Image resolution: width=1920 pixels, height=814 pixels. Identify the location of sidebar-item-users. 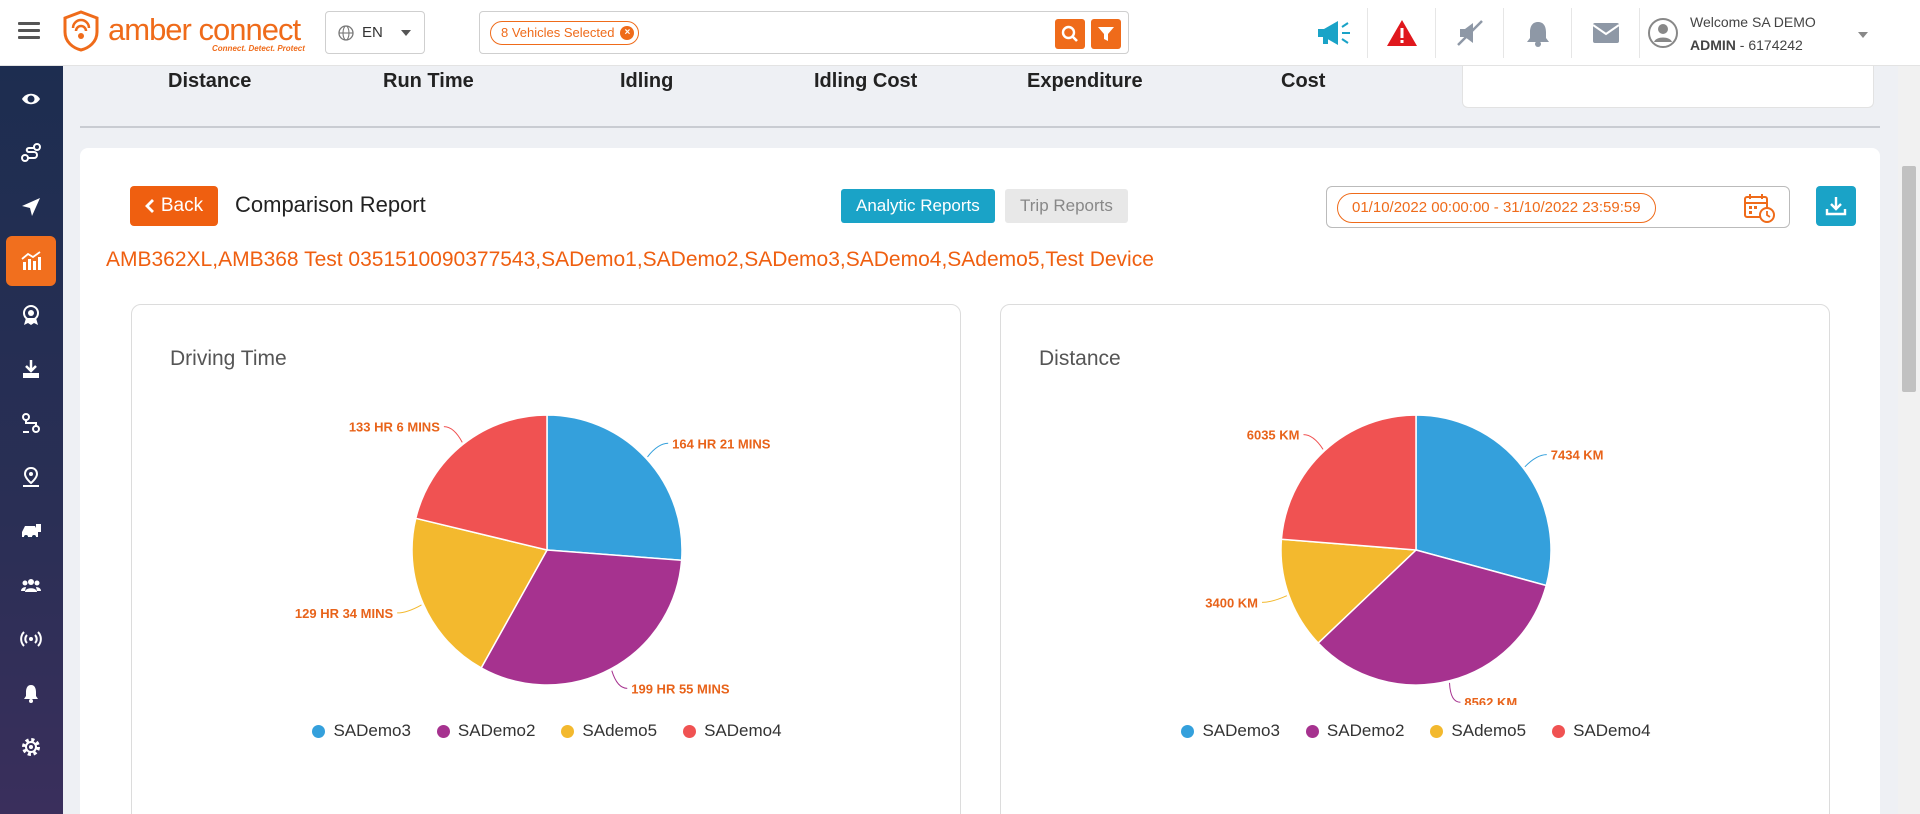
(31, 585).